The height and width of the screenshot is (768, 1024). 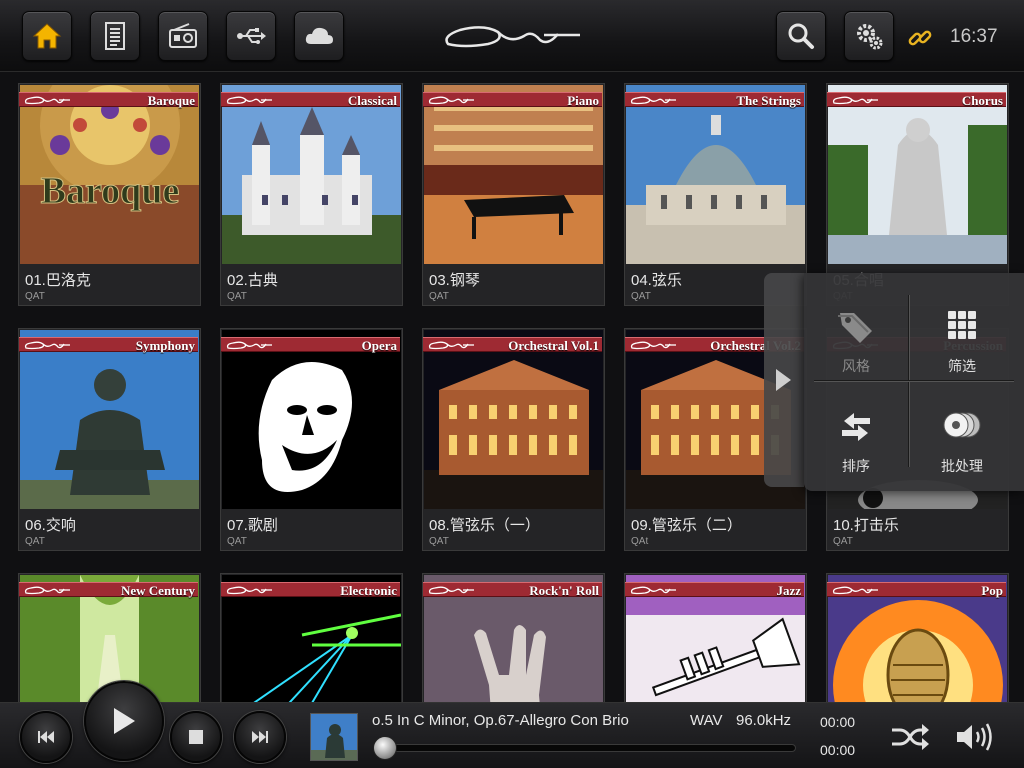 I want to click on album-banner-text: Chorus, so click(x=982, y=100).